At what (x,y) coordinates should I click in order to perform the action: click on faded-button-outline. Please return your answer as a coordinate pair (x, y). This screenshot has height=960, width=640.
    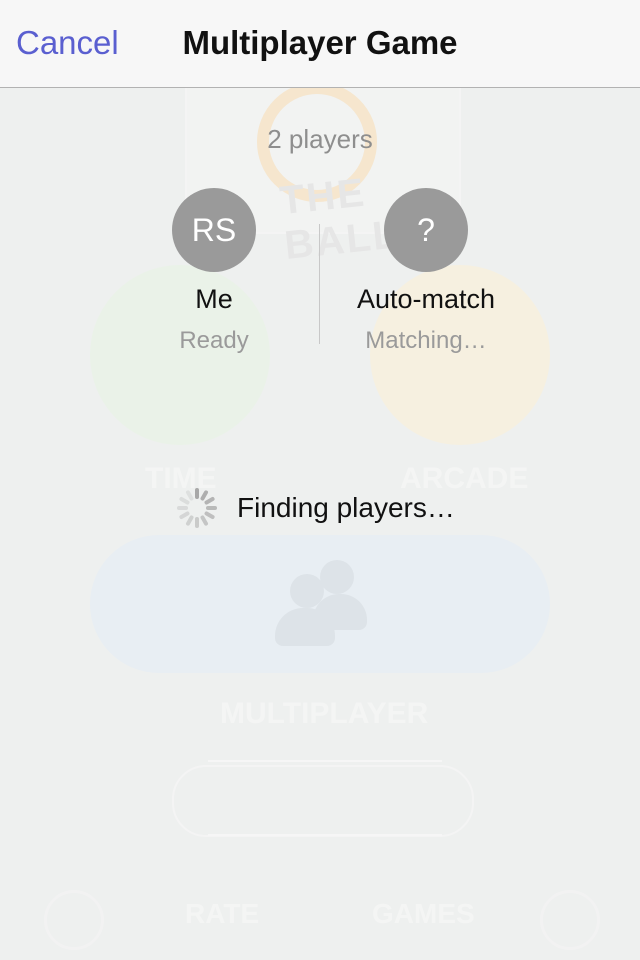
    Looking at the image, I should click on (323, 801).